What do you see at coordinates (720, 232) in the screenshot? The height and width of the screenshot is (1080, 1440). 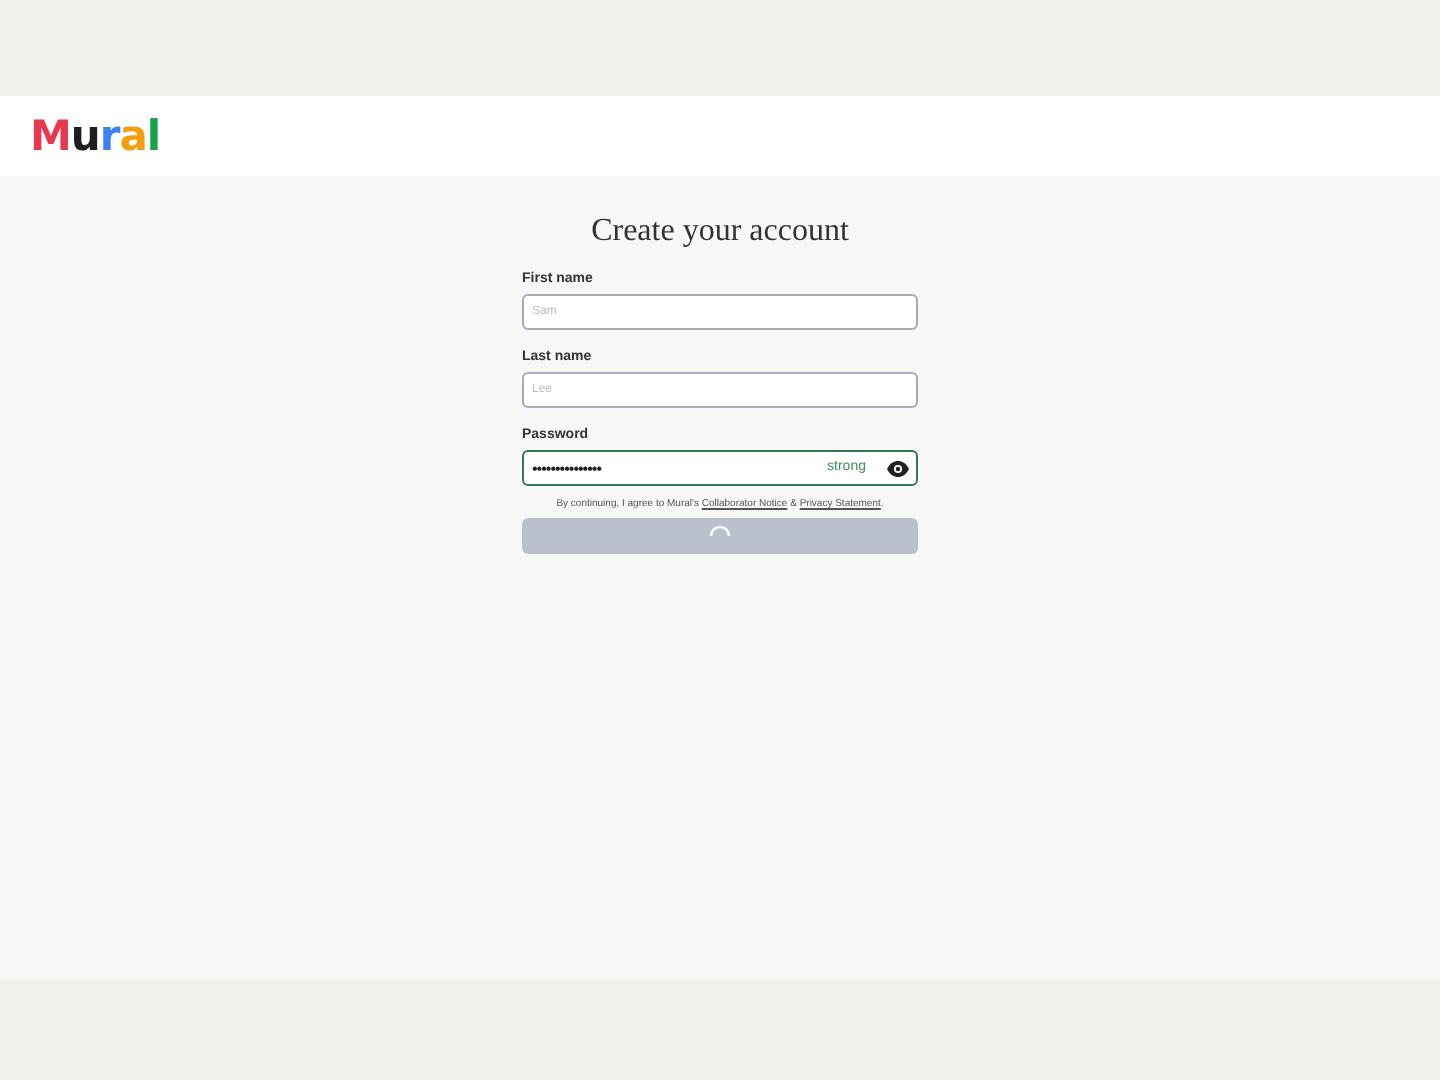 I see `page-title: Create your account` at bounding box center [720, 232].